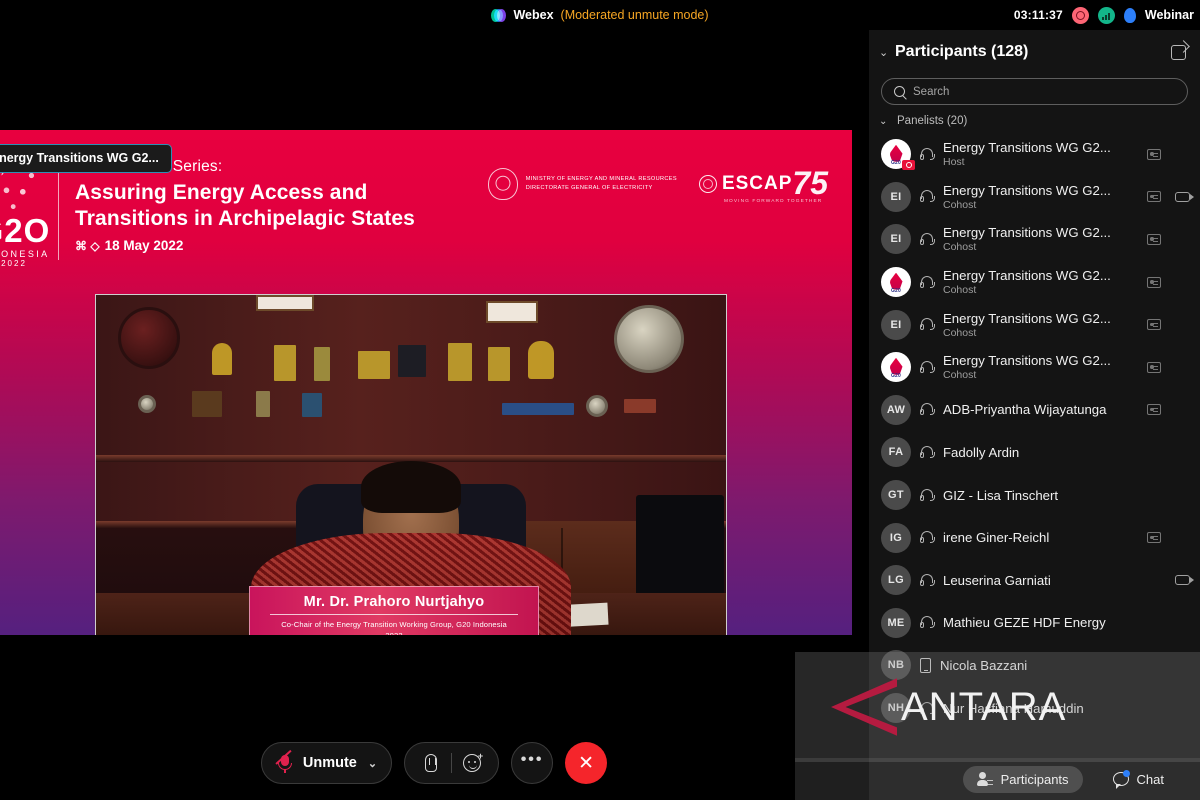 This screenshot has height=800, width=1200. I want to click on avatar: GT, so click(896, 495).